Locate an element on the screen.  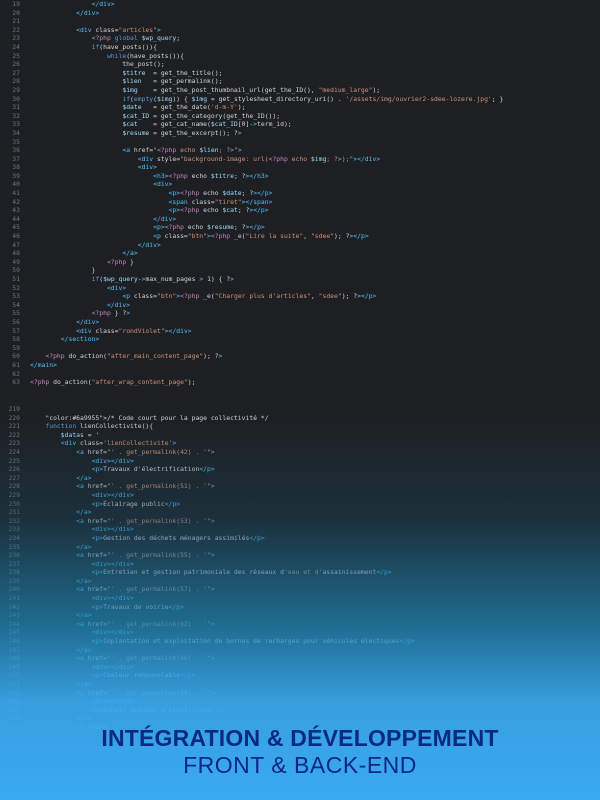
code-text: $resume = get_the_excerpt(); ?> is located at coordinates (182, 132).